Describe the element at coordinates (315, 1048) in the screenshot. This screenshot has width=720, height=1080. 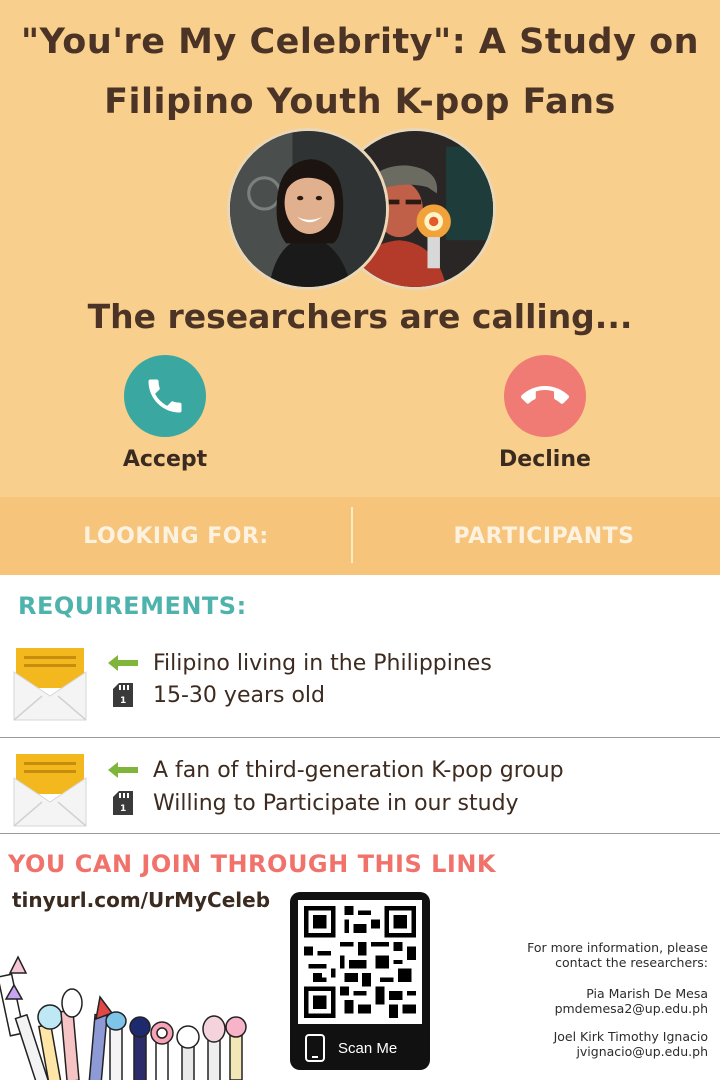
I see `phone-outline-icon` at that location.